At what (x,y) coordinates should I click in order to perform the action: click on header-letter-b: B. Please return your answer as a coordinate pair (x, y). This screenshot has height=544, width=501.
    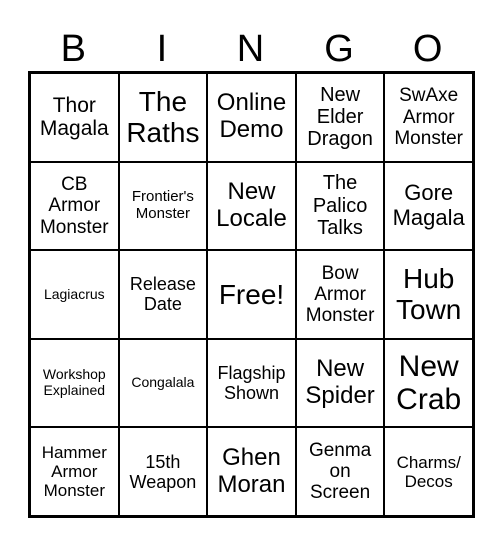
    Looking at the image, I should click on (73, 49).